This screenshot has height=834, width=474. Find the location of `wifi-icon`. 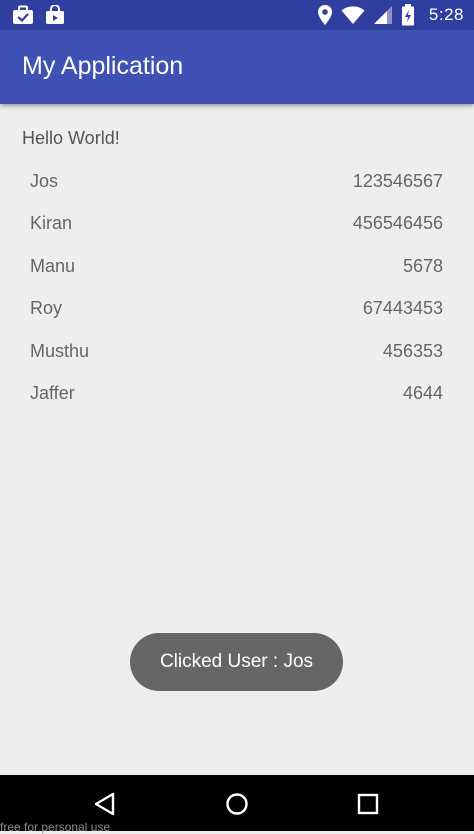

wifi-icon is located at coordinates (353, 15).